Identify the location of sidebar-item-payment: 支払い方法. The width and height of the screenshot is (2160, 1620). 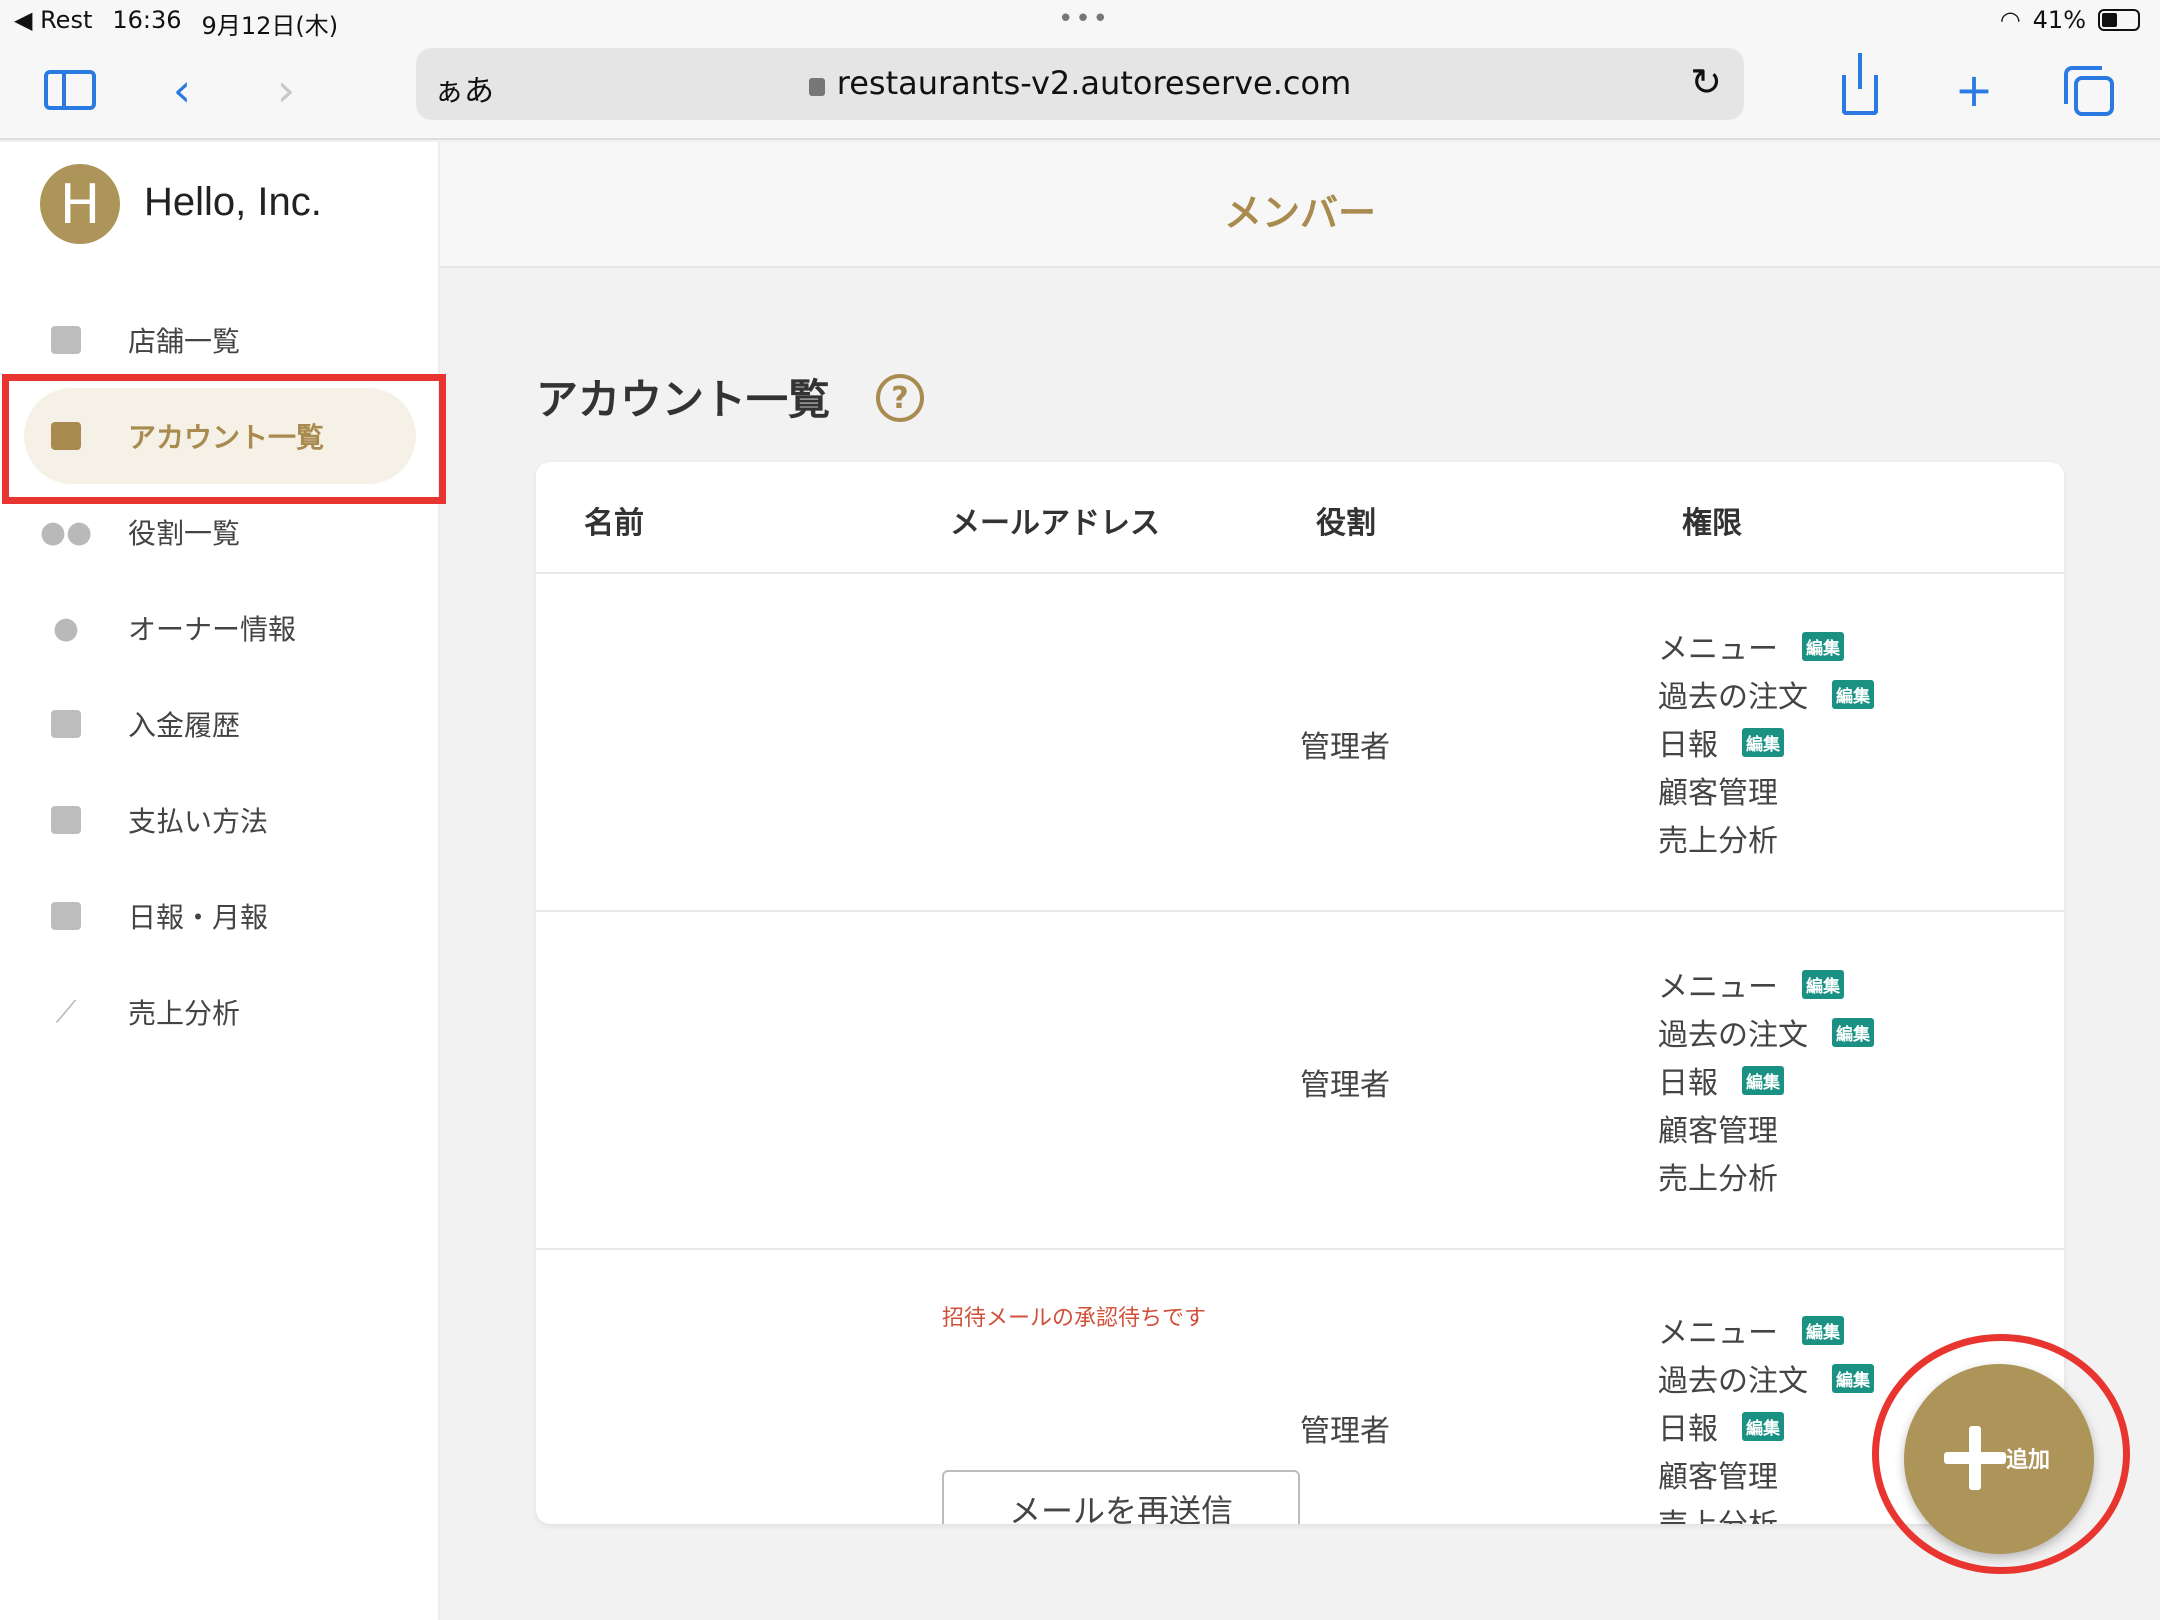
(220, 820).